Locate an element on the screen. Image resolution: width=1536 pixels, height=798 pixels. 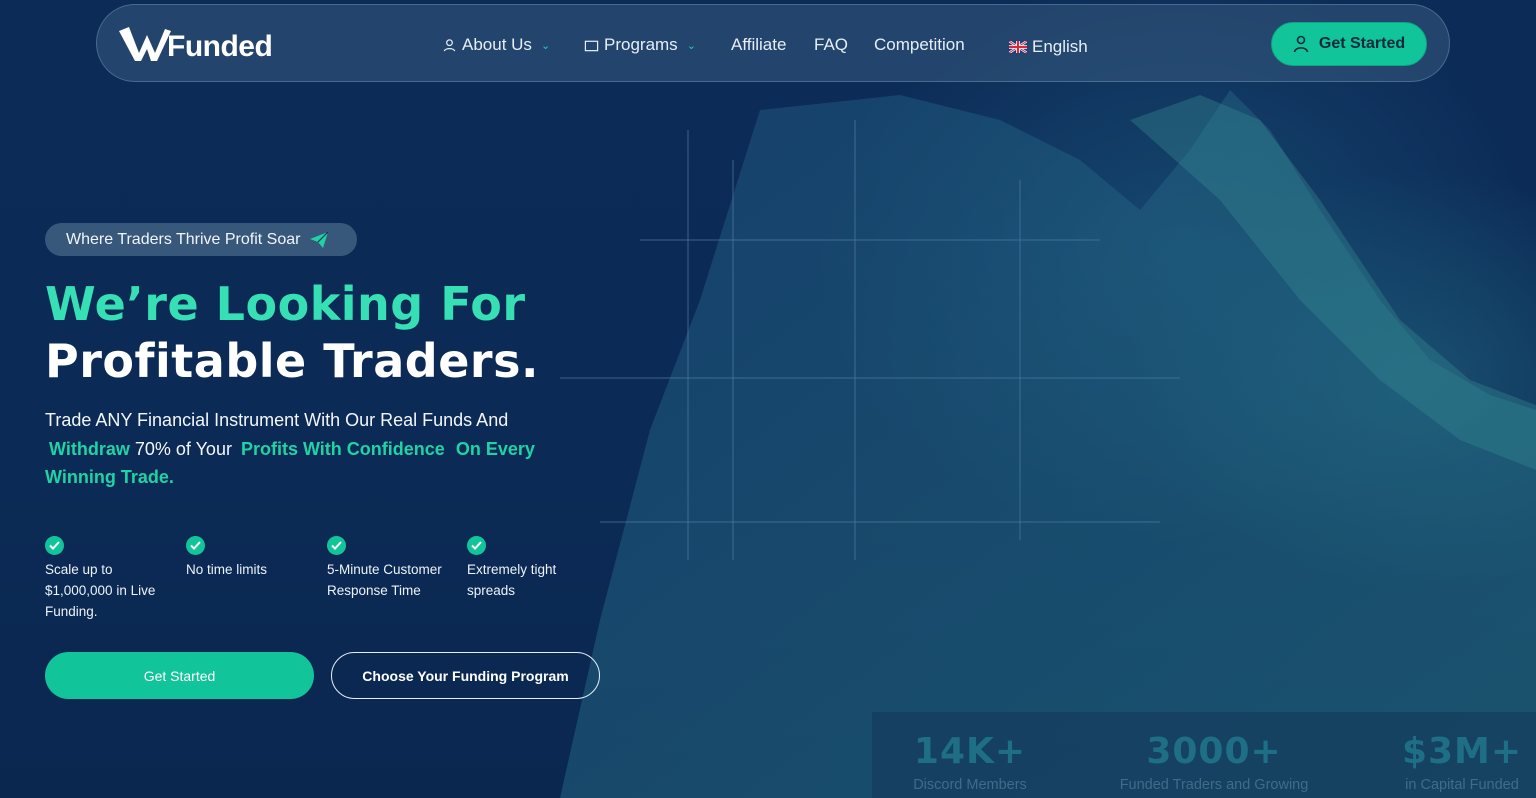
feature-text-line: No time limits is located at coordinates (227, 569).